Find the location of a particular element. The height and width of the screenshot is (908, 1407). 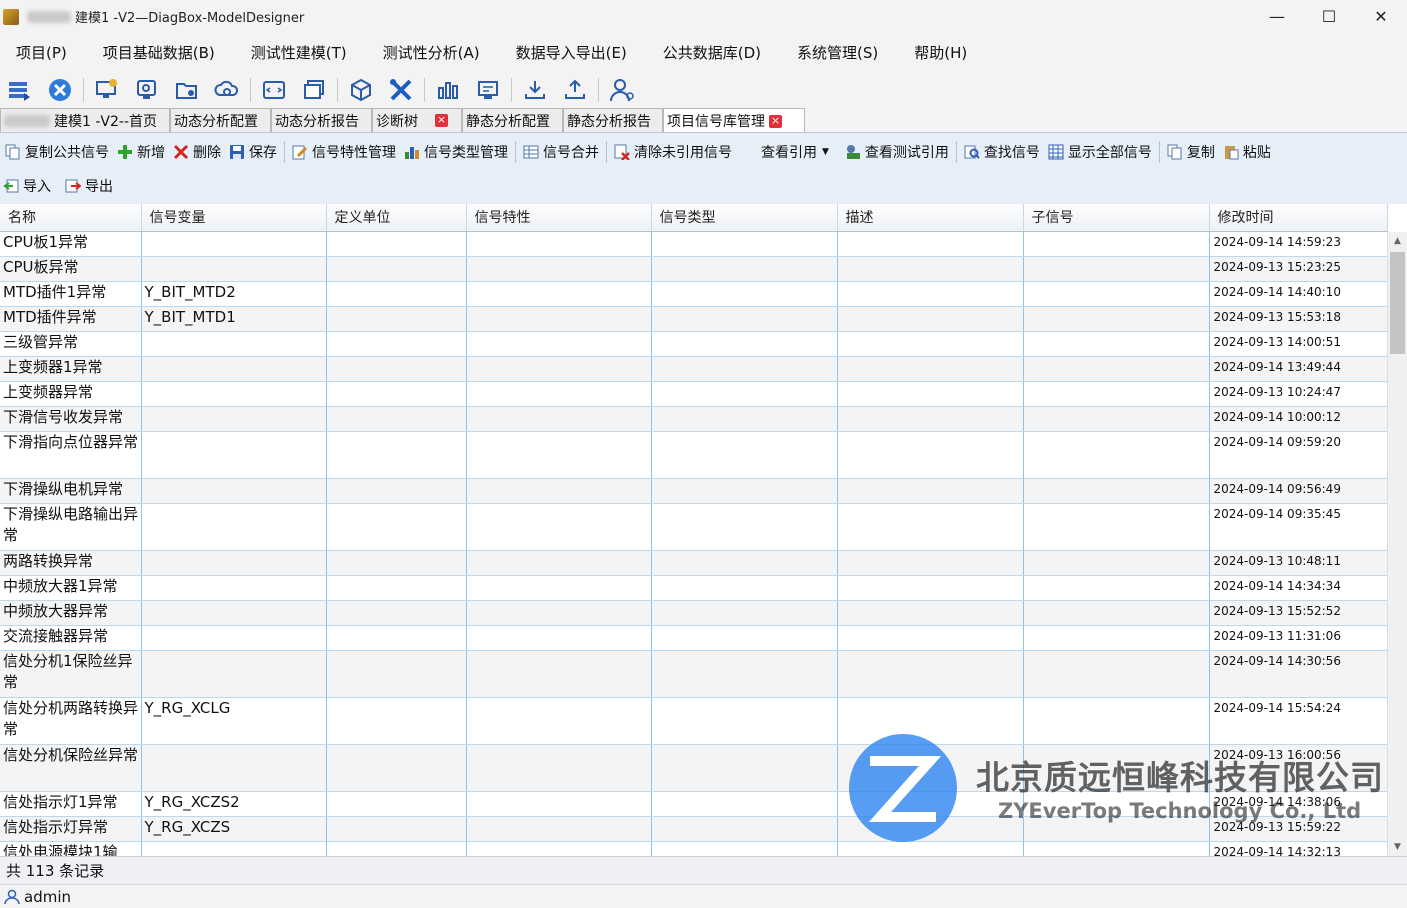

monitor-icon is located at coordinates (107, 90).